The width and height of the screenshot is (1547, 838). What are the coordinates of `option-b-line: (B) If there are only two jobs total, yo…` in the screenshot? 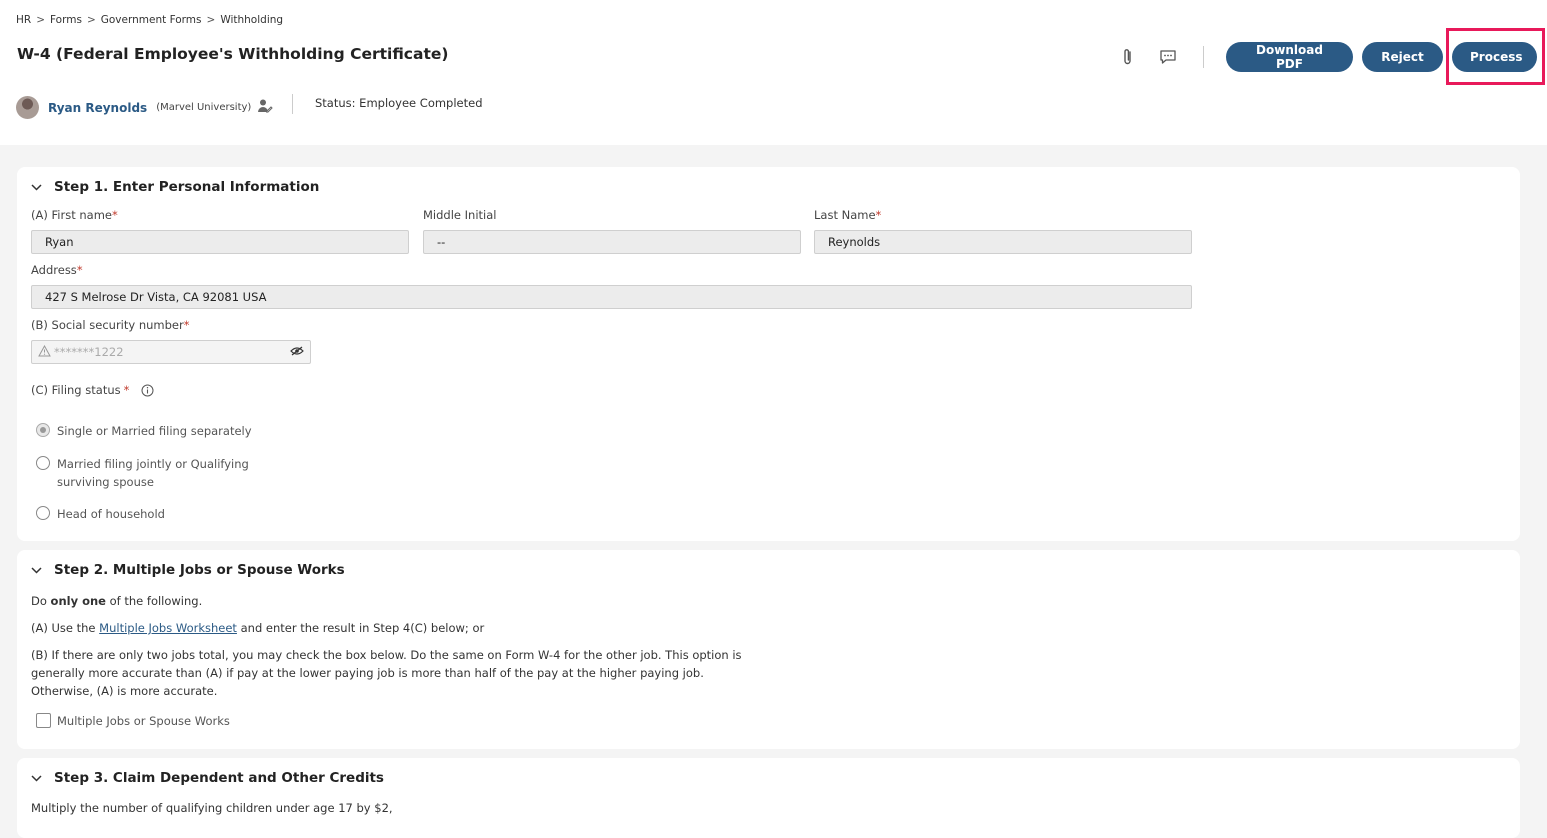 It's located at (386, 655).